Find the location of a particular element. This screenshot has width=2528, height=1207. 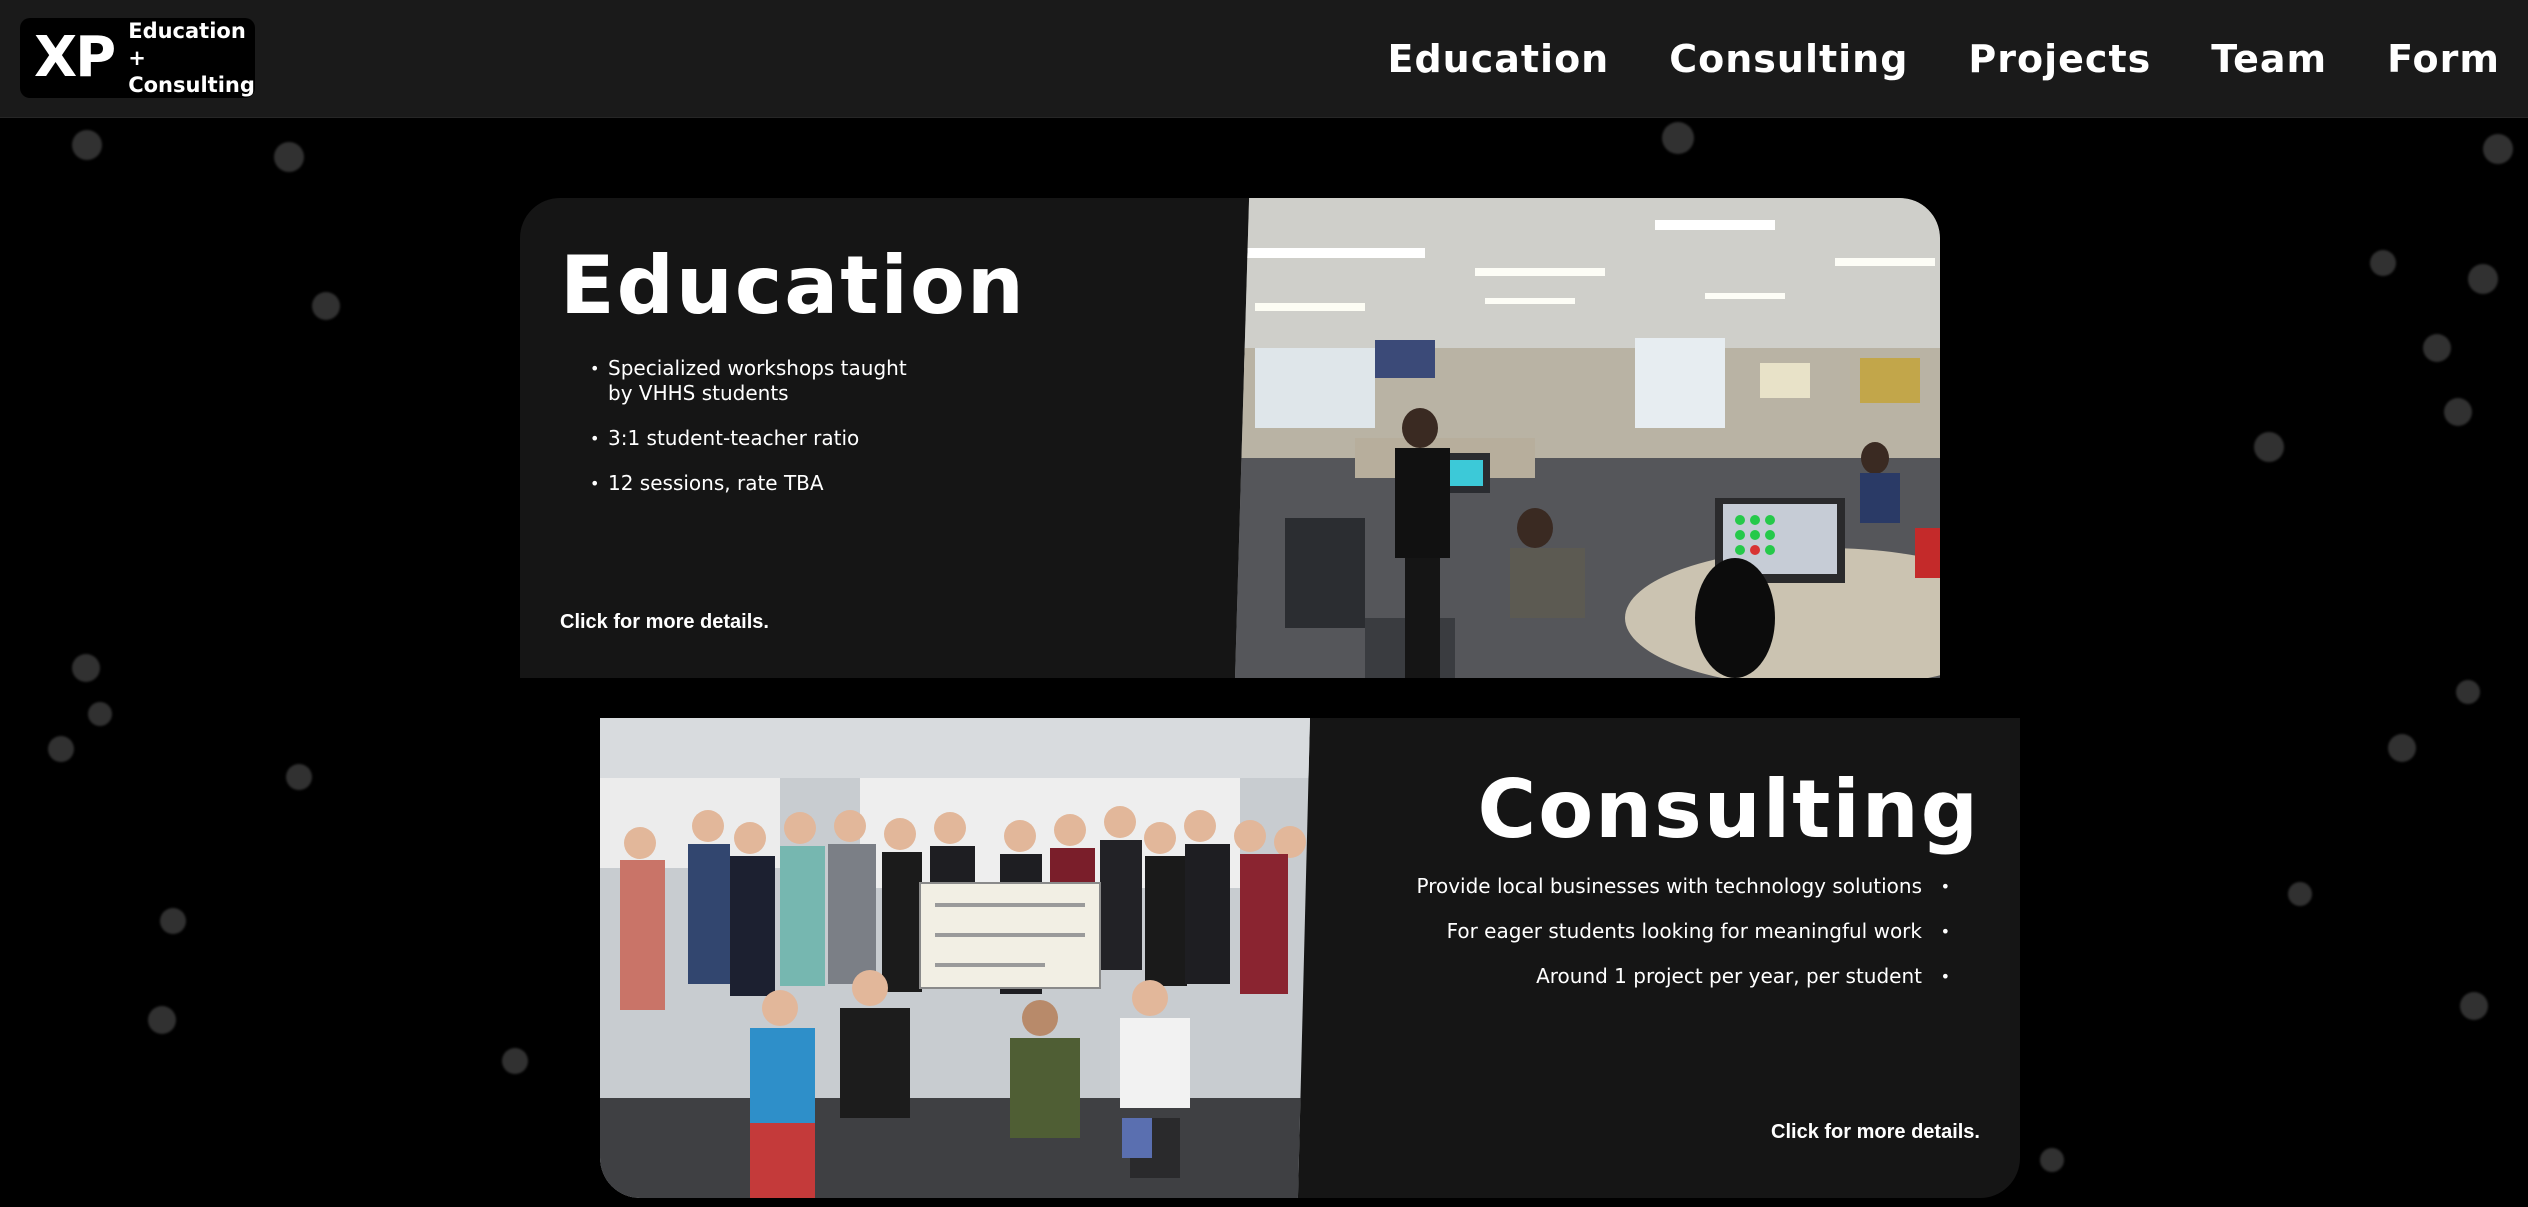

consulting-bullet: Around 1 project per year, per student is located at coordinates (1650, 976).